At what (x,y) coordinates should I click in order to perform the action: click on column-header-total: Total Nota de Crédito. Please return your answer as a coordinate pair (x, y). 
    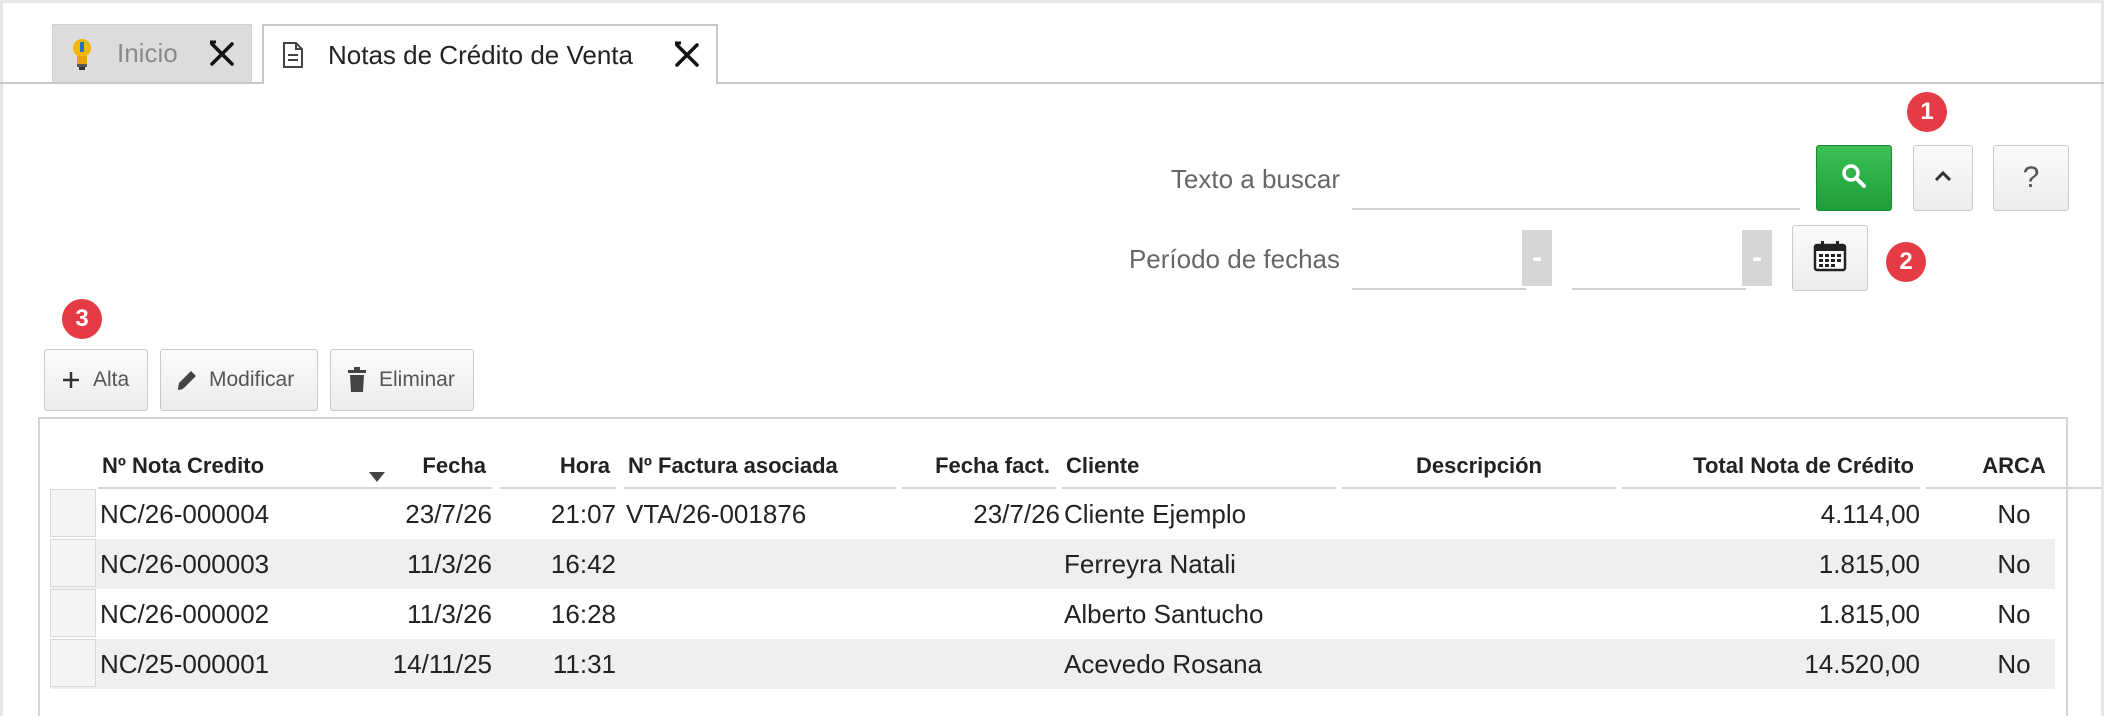
    Looking at the image, I should click on (1771, 469).